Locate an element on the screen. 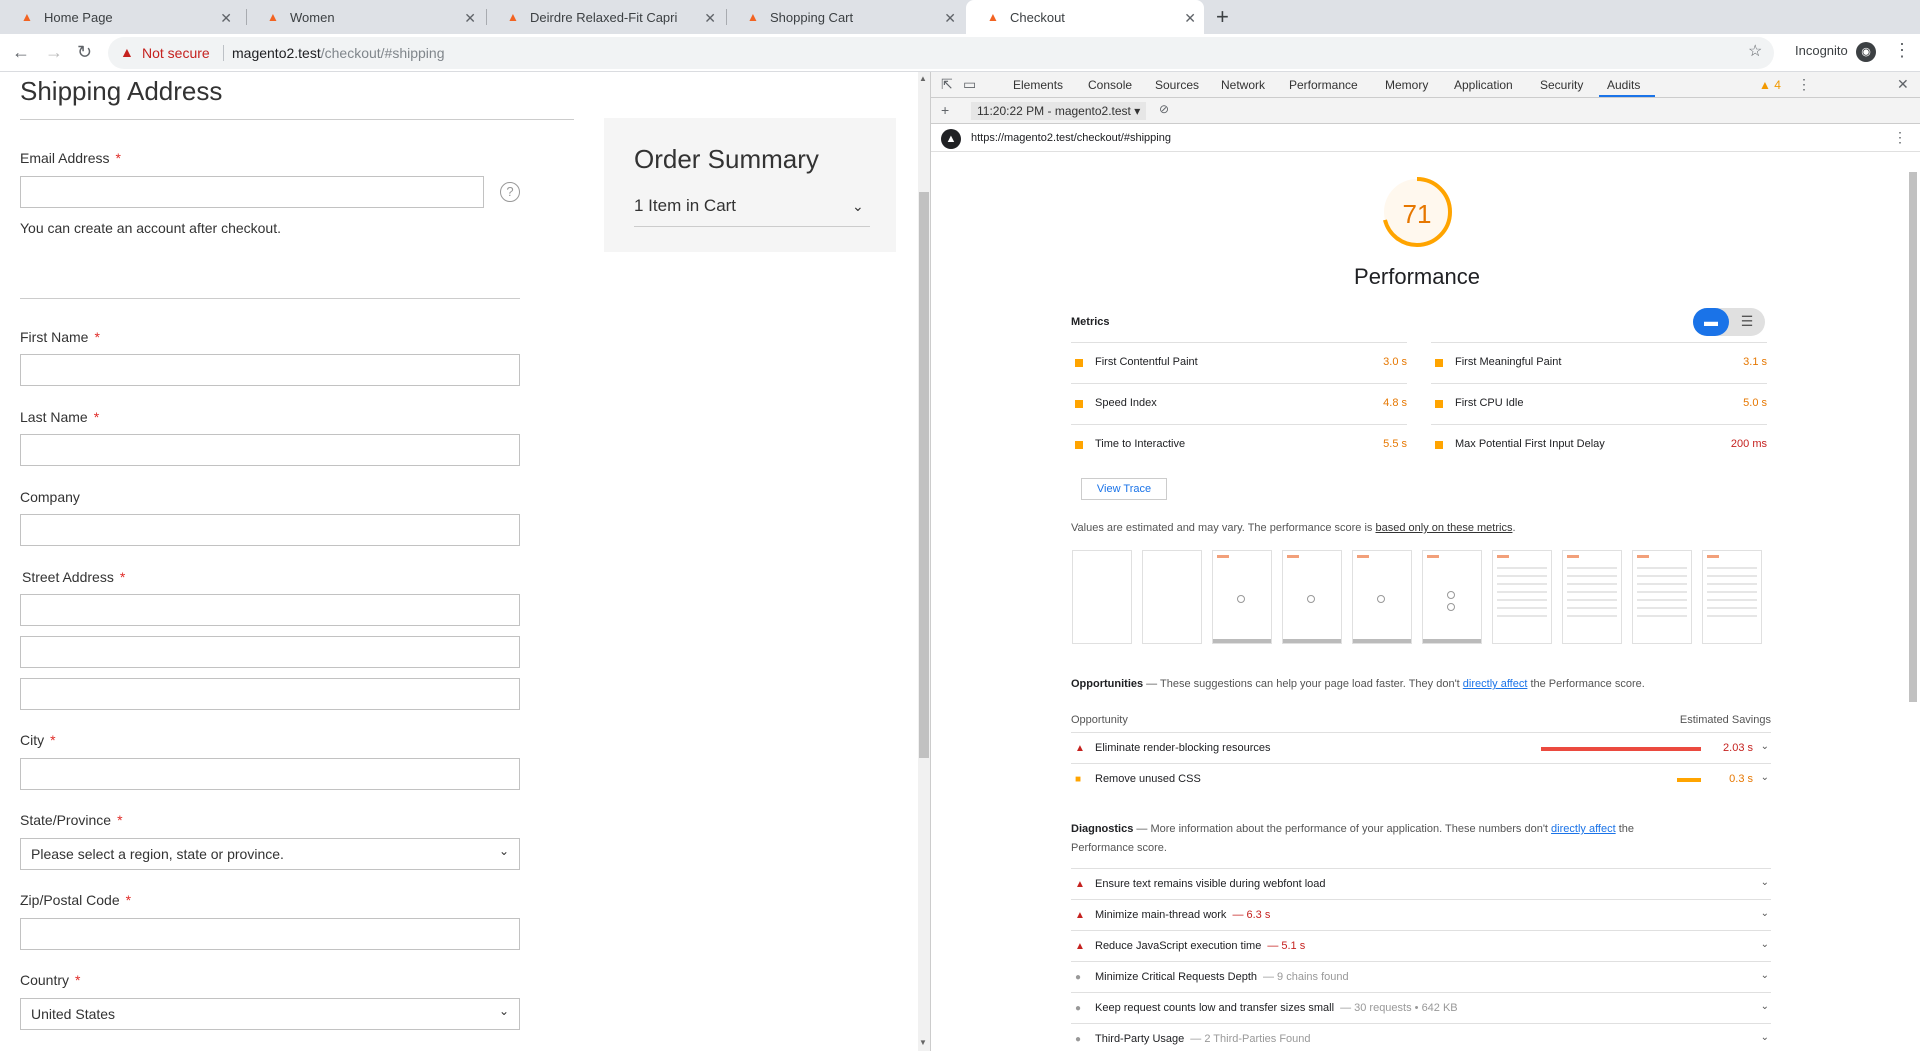  scroll-up-icon: ▲ is located at coordinates (923, 78).